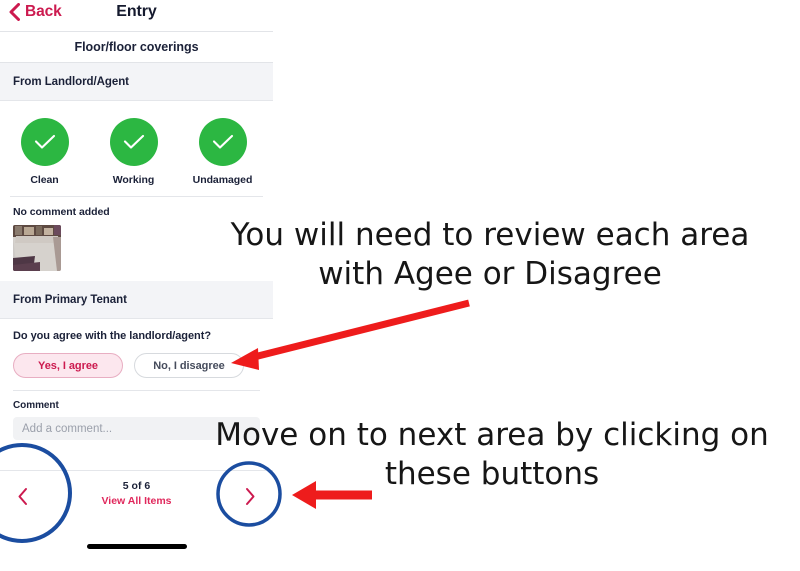 The width and height of the screenshot is (800, 571). Describe the element at coordinates (222, 180) in the screenshot. I see `condition-label: Undamaged` at that location.